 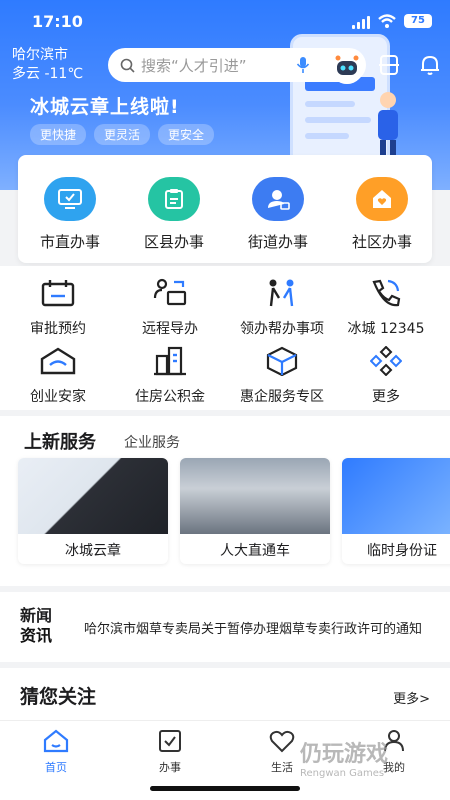 What do you see at coordinates (105, 105) in the screenshot?
I see `promo-title: 冰城云章上线啦!` at bounding box center [105, 105].